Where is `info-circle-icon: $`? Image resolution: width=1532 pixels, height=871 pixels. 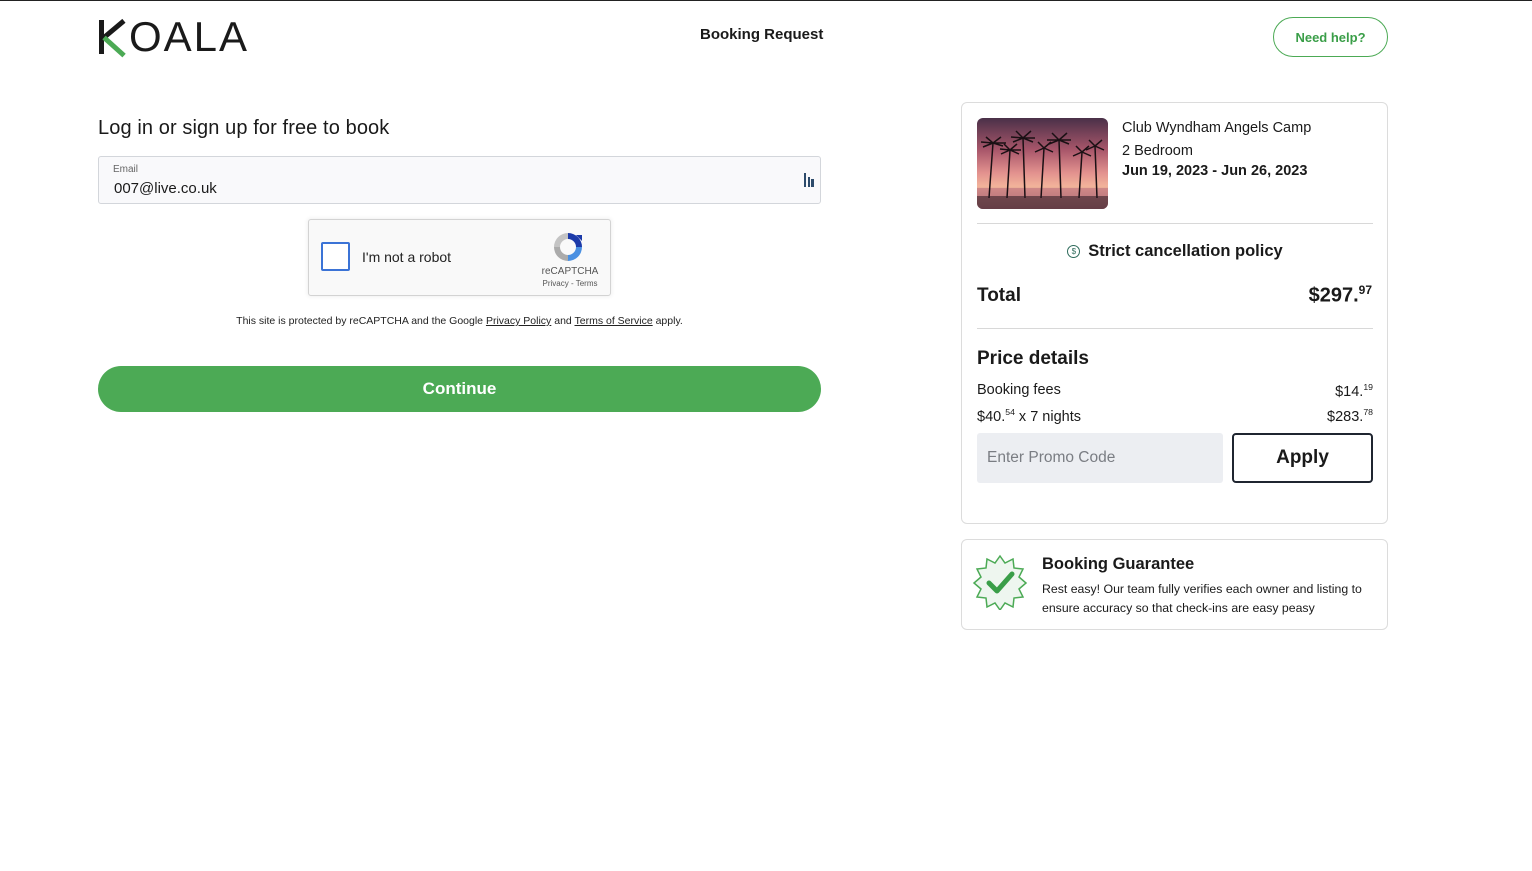 info-circle-icon: $ is located at coordinates (1074, 251).